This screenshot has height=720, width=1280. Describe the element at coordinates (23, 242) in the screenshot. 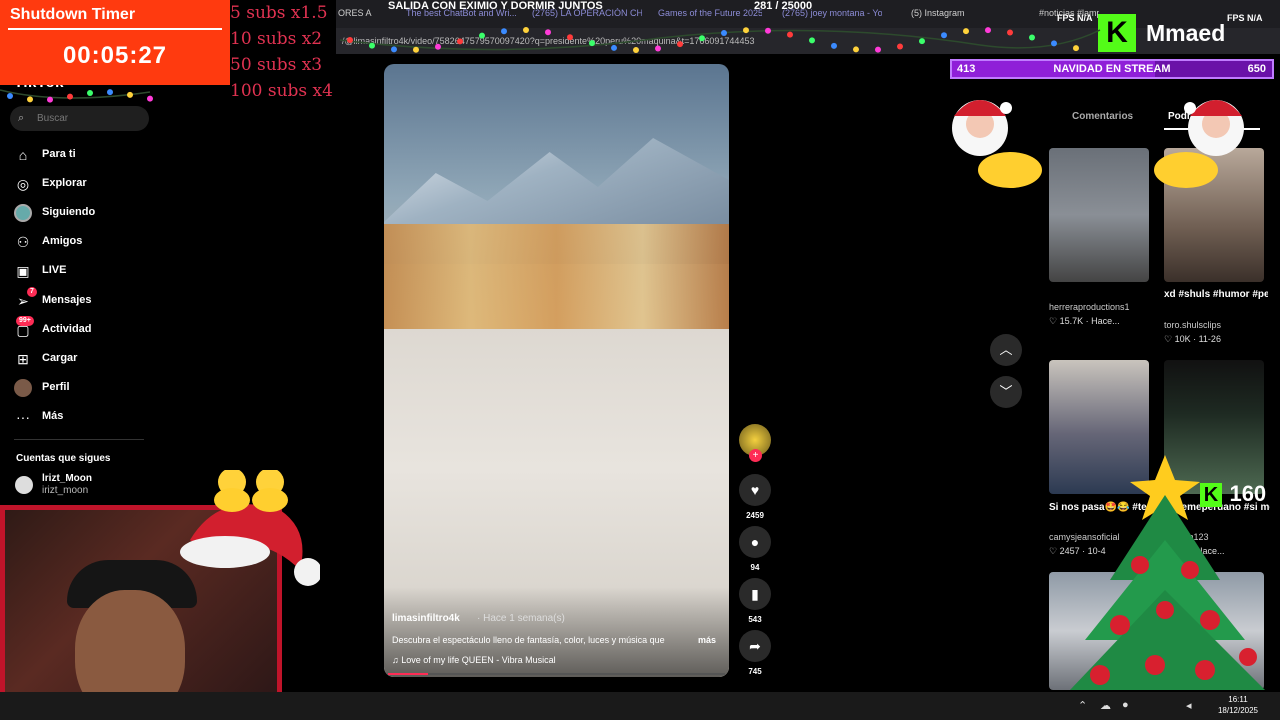

I see `friends-icon: ⚇` at that location.